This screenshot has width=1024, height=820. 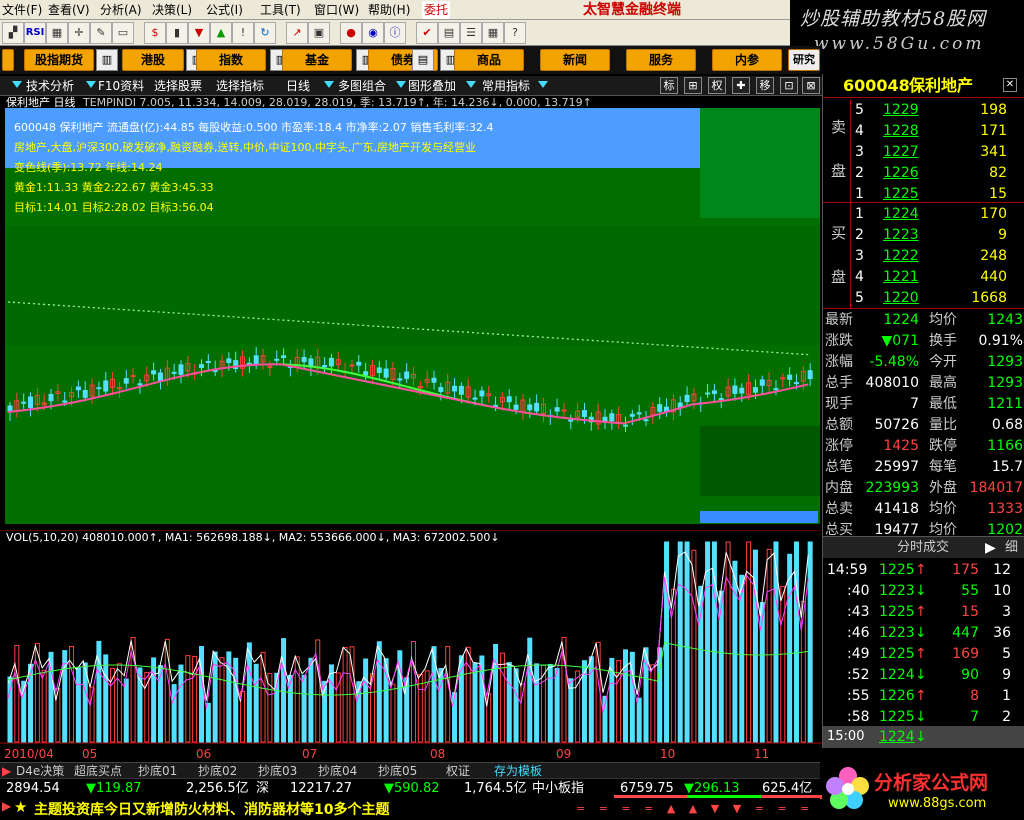 What do you see at coordinates (1011, 548) in the screenshot?
I see `ticks-detail-button: 细` at bounding box center [1011, 548].